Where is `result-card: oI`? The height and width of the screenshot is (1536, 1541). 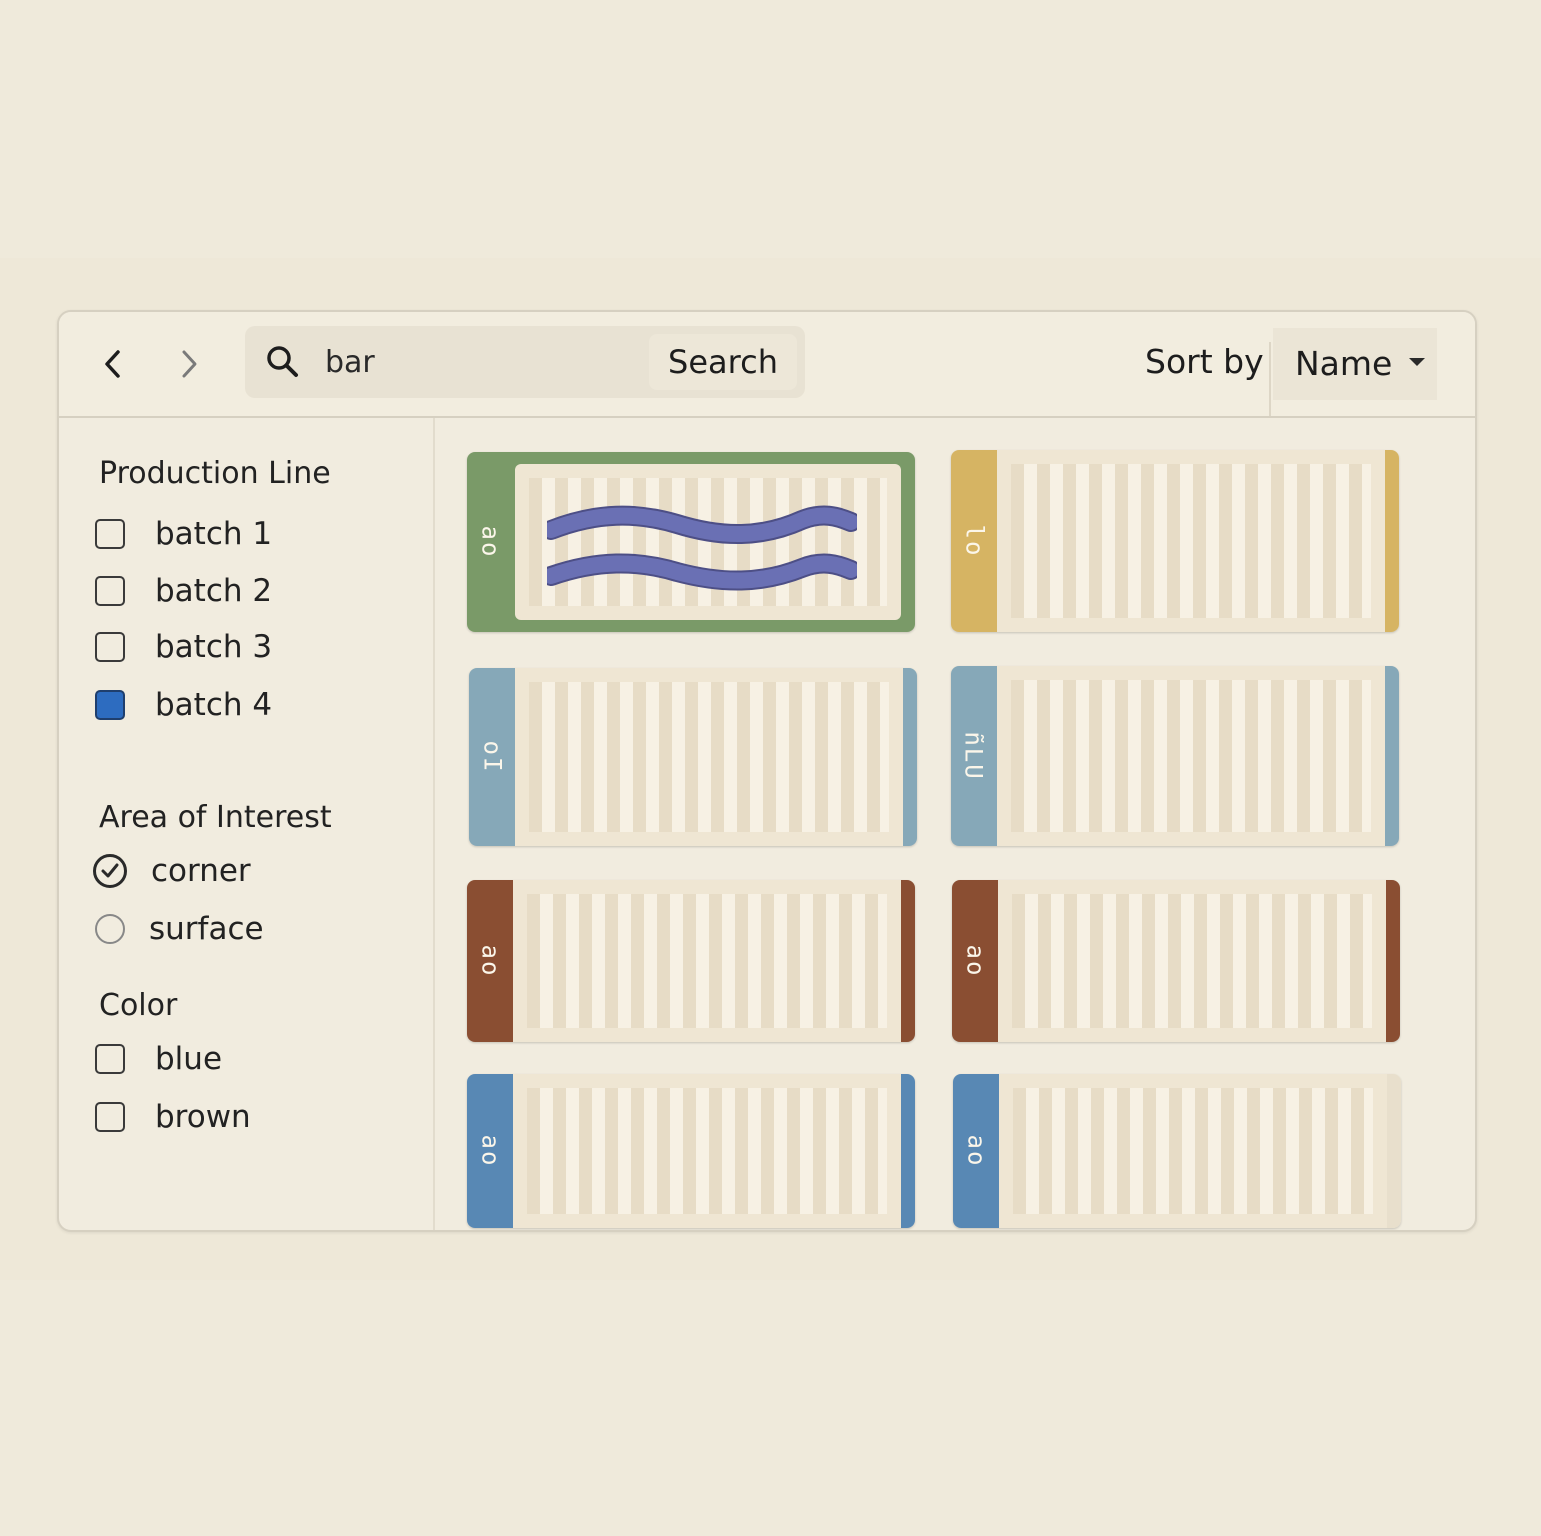
result-card: oI is located at coordinates (693, 757).